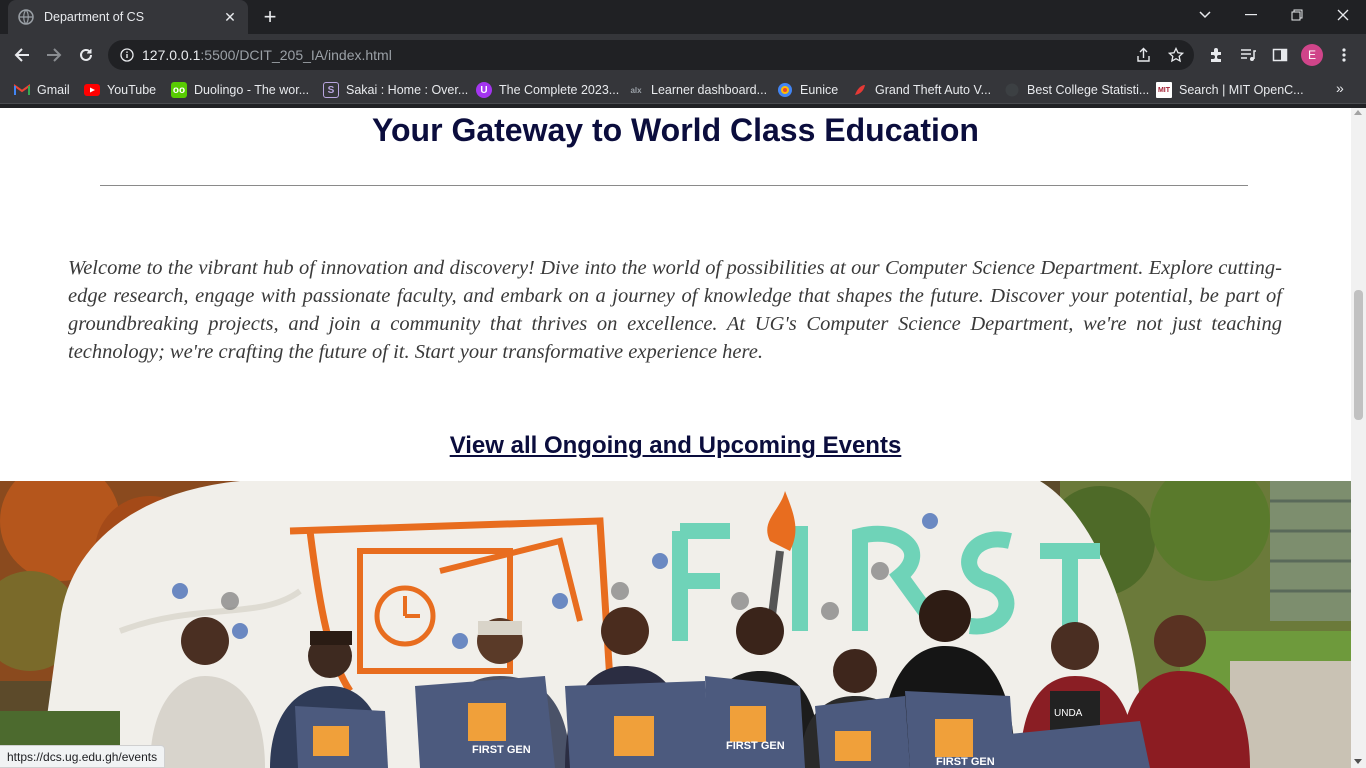 This screenshot has height=768, width=1366. Describe the element at coordinates (1358, 438) in the screenshot. I see `page-scrollbar` at that location.